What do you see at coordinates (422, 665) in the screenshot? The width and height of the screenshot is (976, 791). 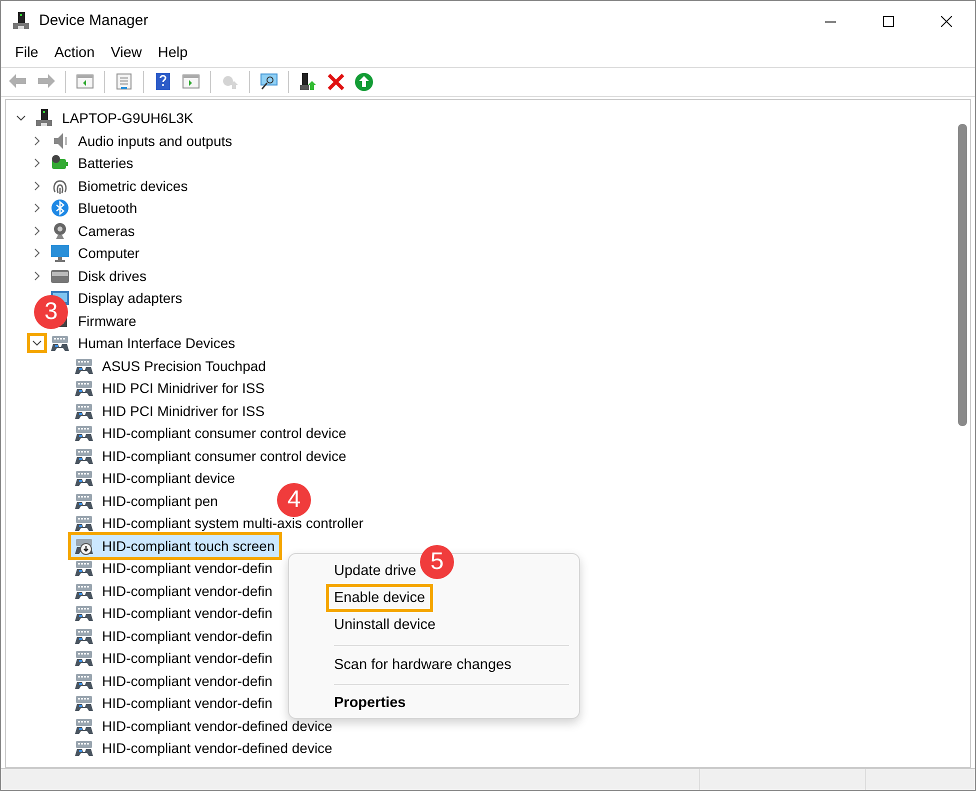 I see `menu-item: Scan for hardware changes` at bounding box center [422, 665].